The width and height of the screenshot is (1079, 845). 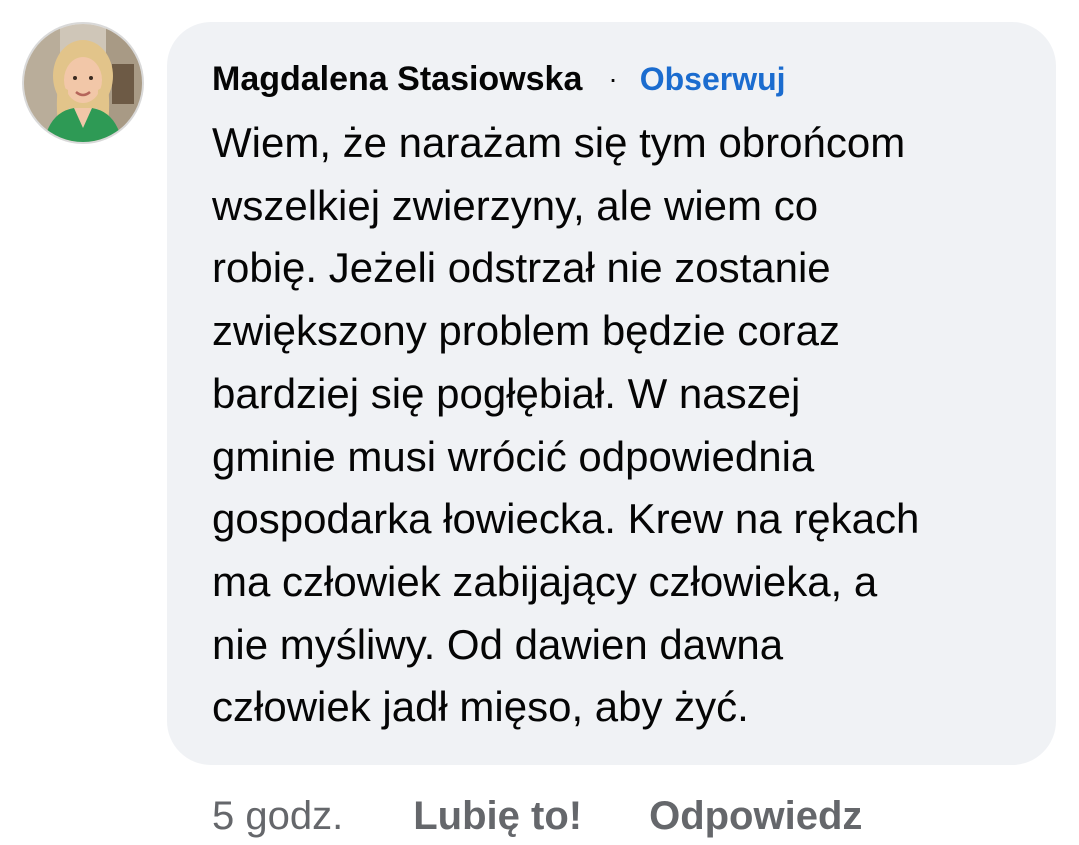 What do you see at coordinates (397, 79) in the screenshot?
I see `author-name: Magdalena Stasiowska` at bounding box center [397, 79].